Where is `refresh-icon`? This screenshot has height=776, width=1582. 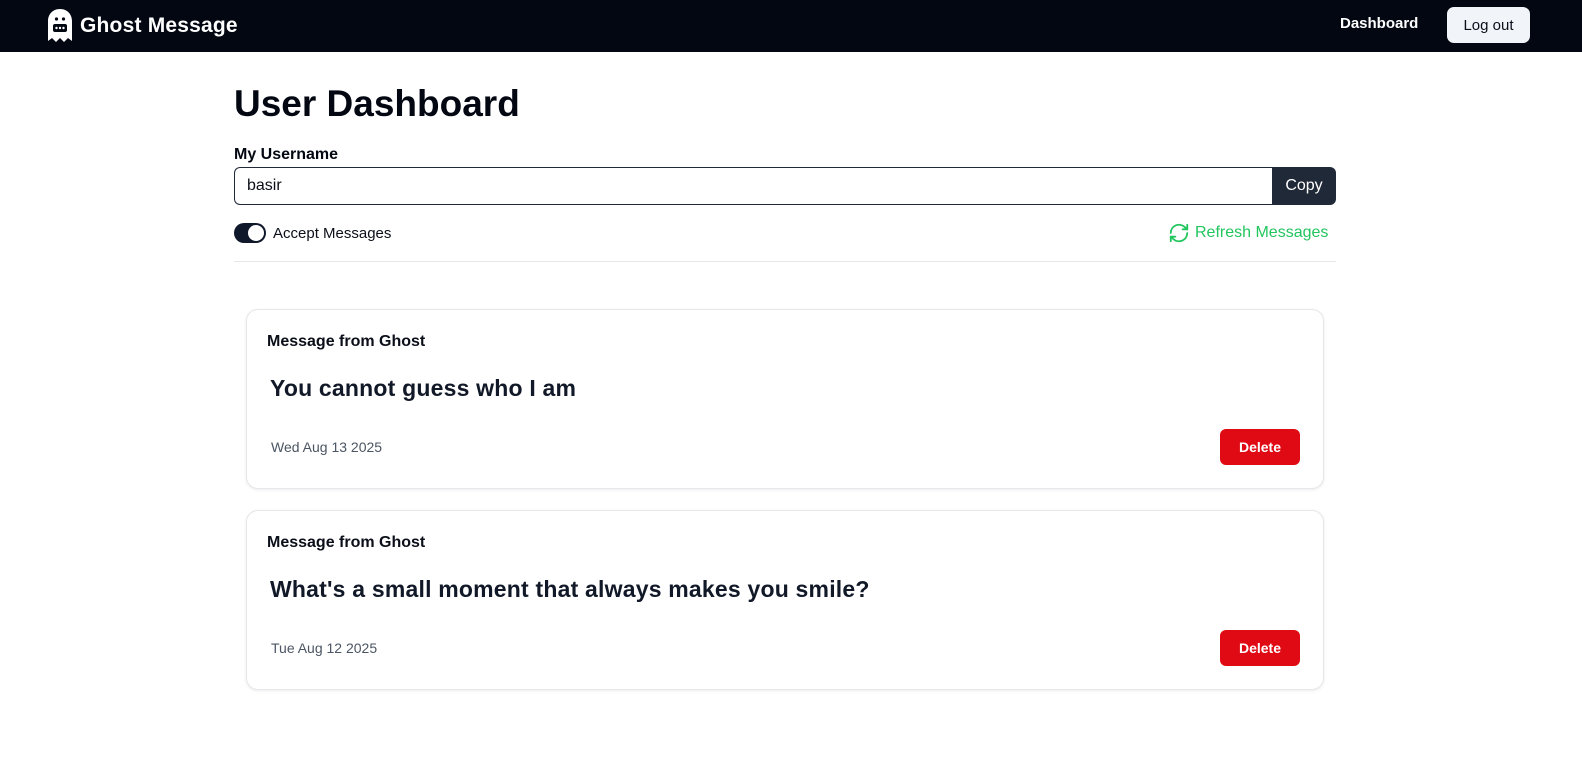 refresh-icon is located at coordinates (1179, 233).